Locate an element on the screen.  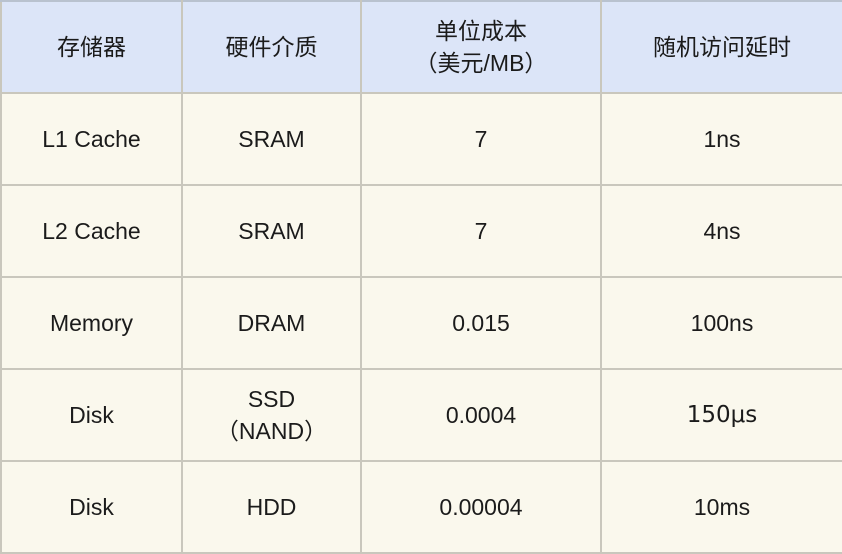
cell-device-text: L1 Cache is located at coordinates (91, 138).